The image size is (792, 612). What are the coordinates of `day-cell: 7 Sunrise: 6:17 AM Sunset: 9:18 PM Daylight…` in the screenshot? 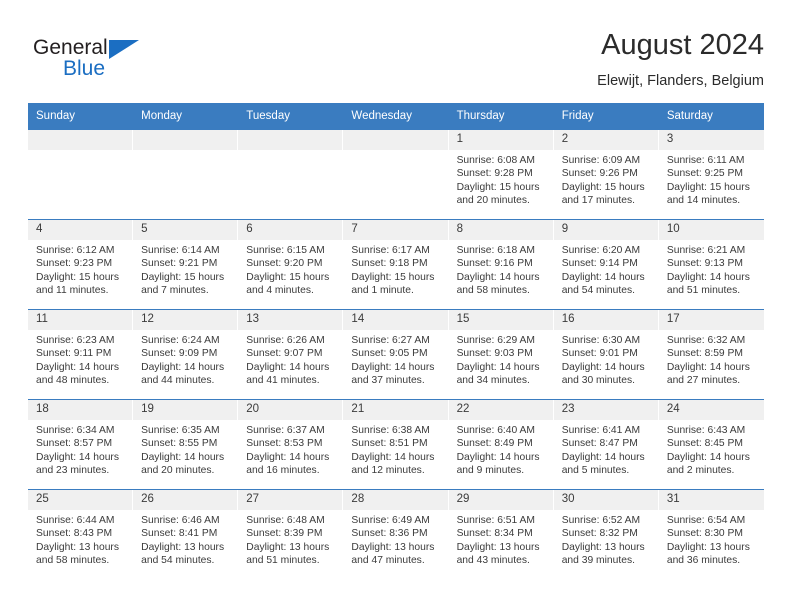 It's located at (396, 264).